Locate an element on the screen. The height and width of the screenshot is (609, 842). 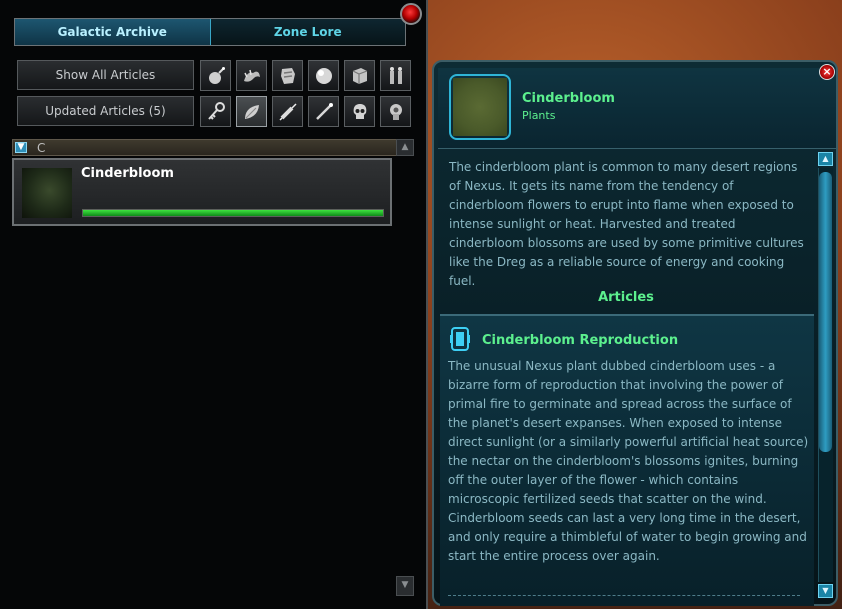
relic-icon is located at coordinates (395, 111).